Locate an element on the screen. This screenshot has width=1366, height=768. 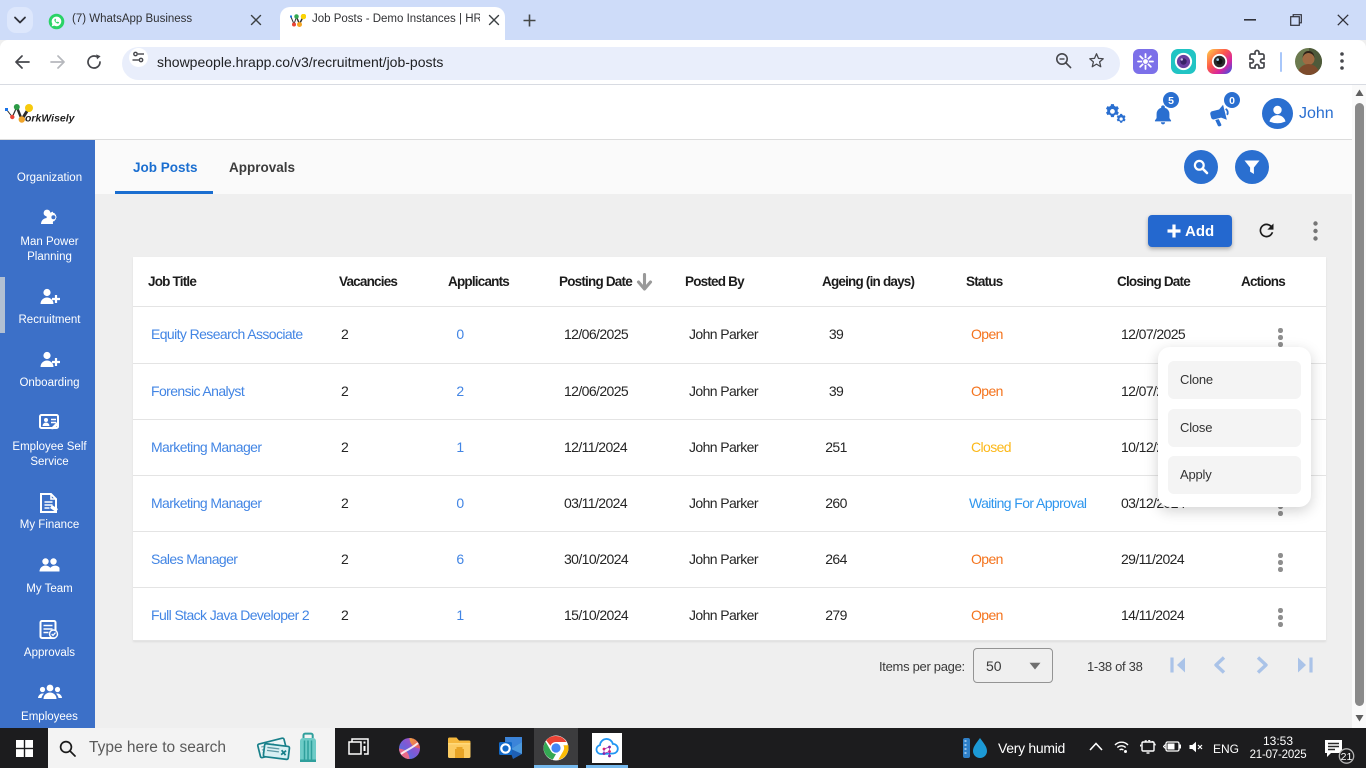
svg-text: 21 is located at coordinates (1347, 757).